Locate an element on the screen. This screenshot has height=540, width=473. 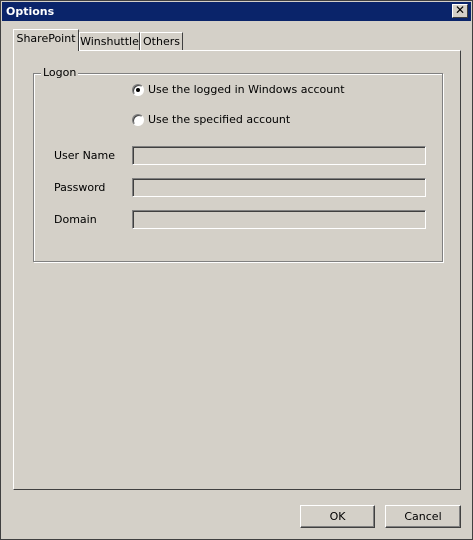
user-name-label: User Name is located at coordinates (85, 155).